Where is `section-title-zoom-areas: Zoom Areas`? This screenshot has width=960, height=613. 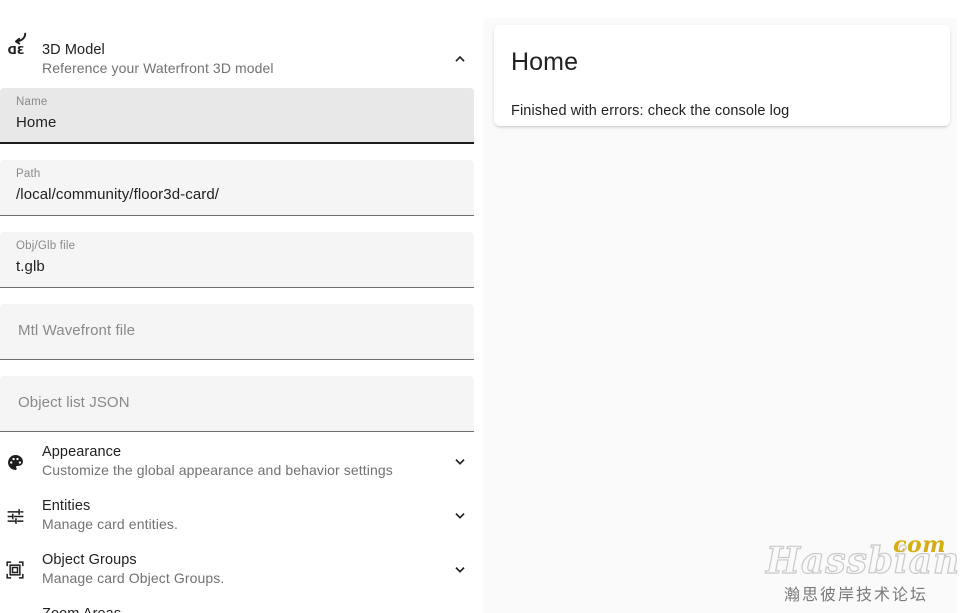
section-title-zoom-areas: Zoom Areas is located at coordinates (125, 609).